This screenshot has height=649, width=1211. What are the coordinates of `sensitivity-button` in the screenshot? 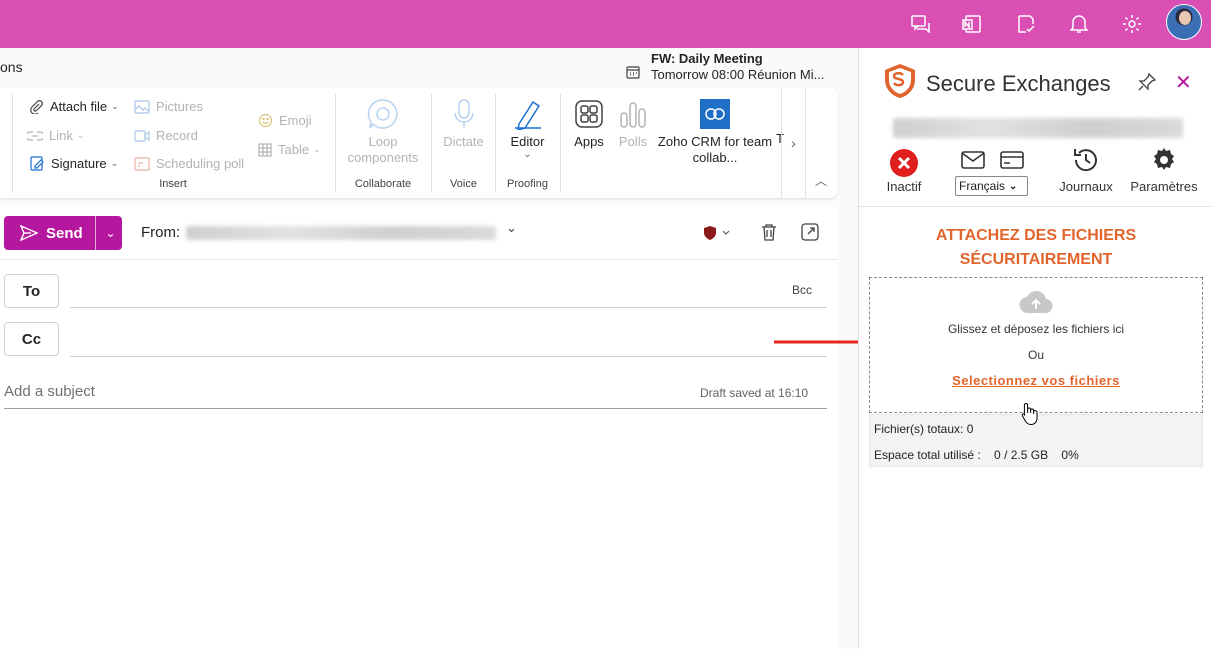 It's located at (718, 235).